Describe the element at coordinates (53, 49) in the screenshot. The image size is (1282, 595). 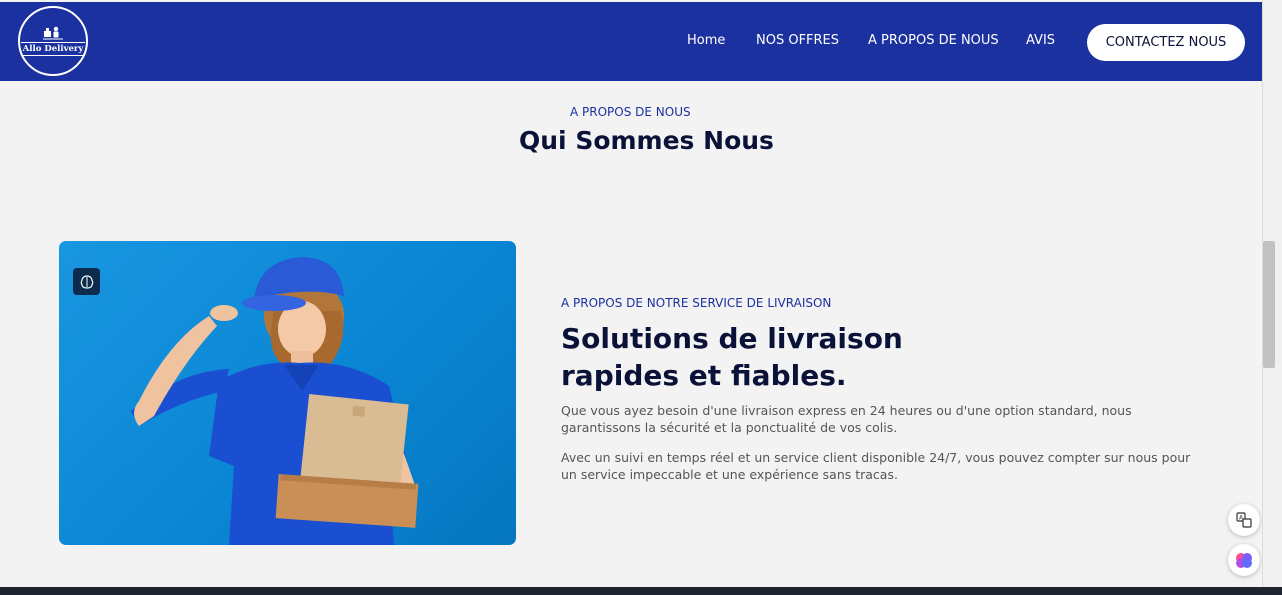
I see `brand-name: Allo Delivery` at that location.